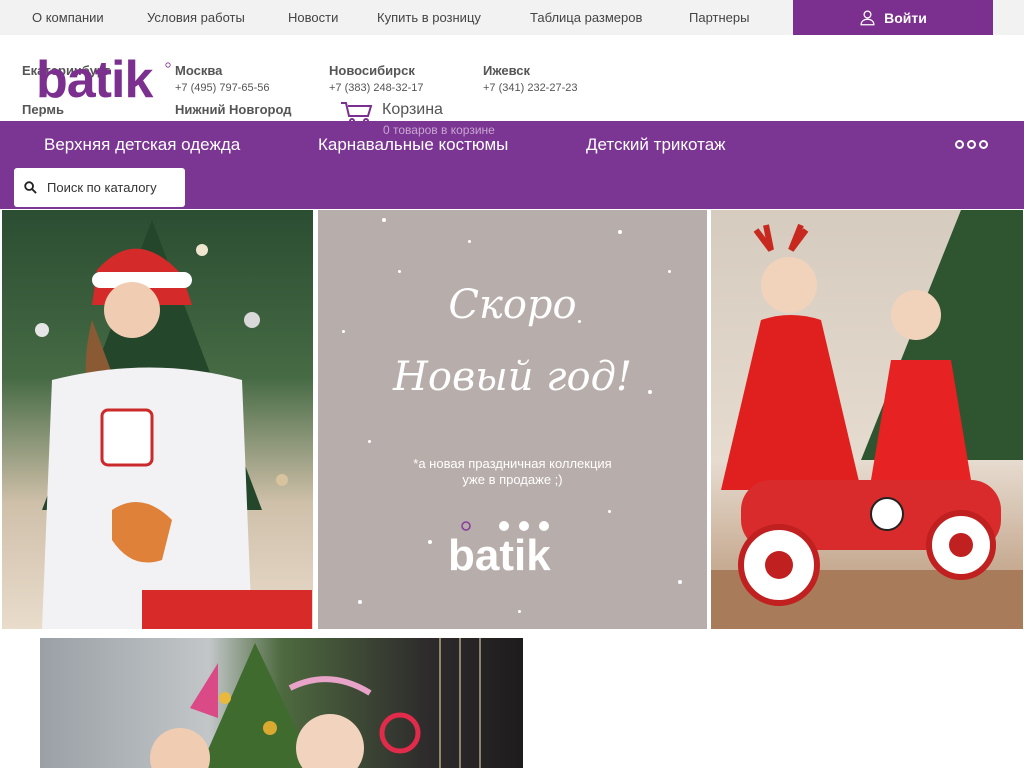  What do you see at coordinates (413, 145) in the screenshot?
I see `menu-item-carnival: Карнавальные костюмы` at bounding box center [413, 145].